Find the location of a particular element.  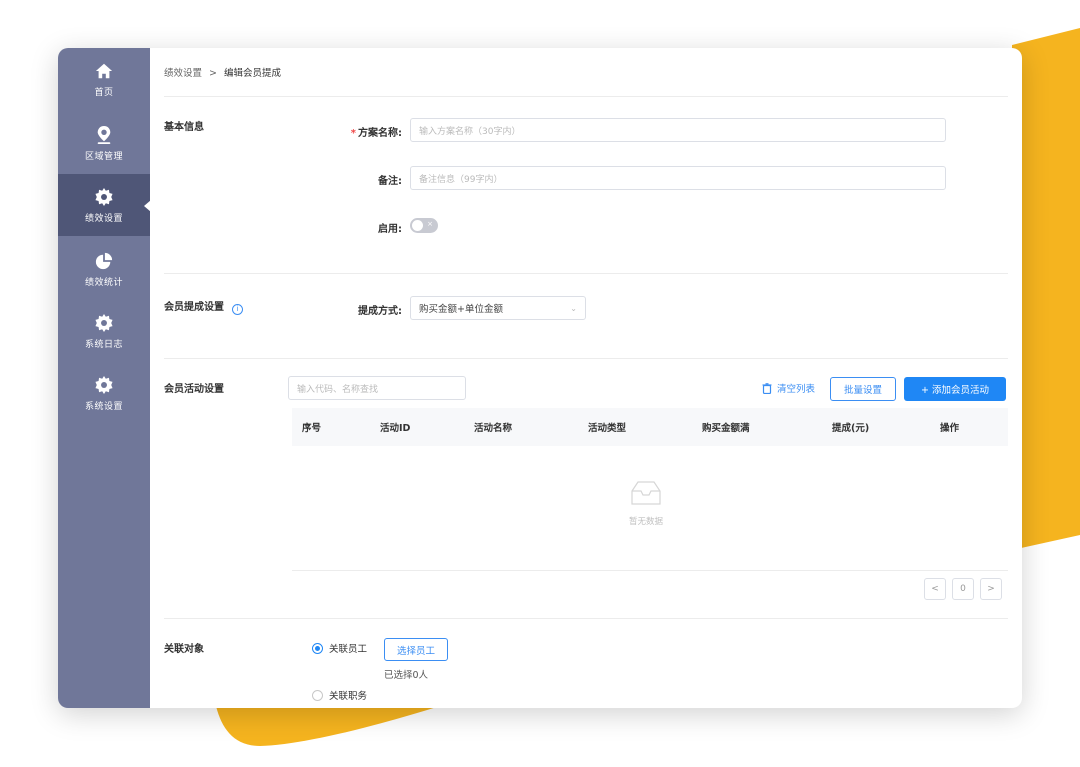

sidebar-item-performance-stats: 绩效统计 is located at coordinates (104, 269).